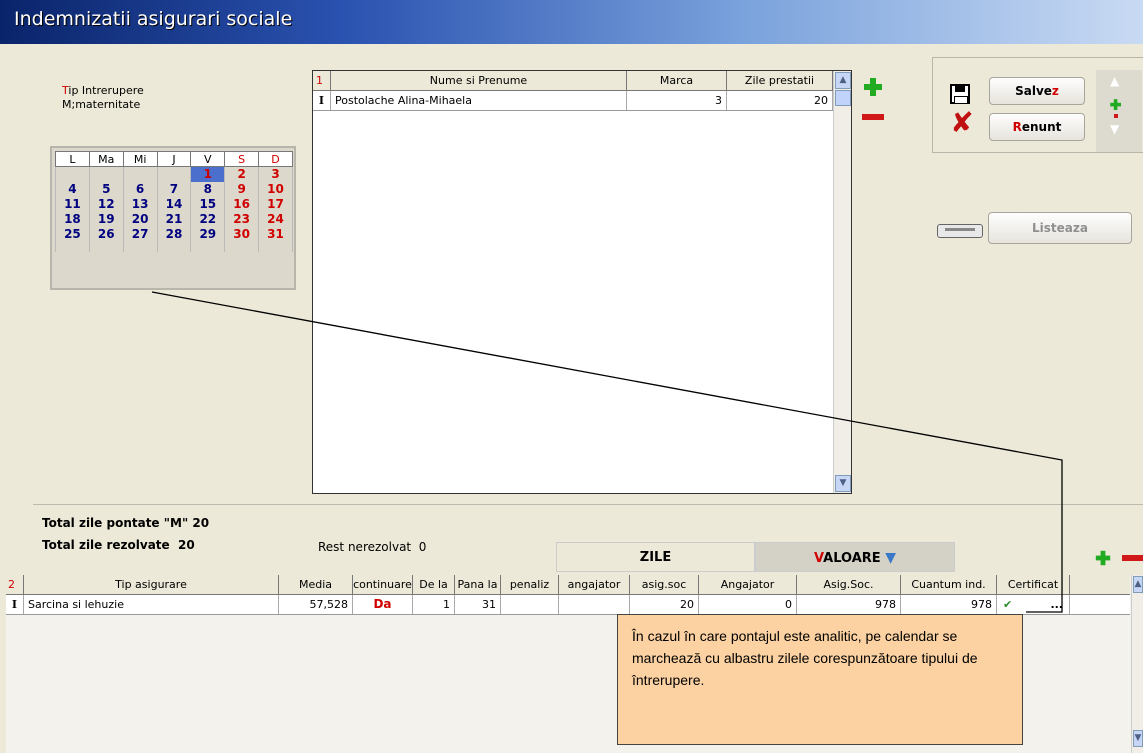 This screenshot has width=1143, height=753. I want to click on window-title: Indemnizatii asigurari sociale, so click(153, 19).